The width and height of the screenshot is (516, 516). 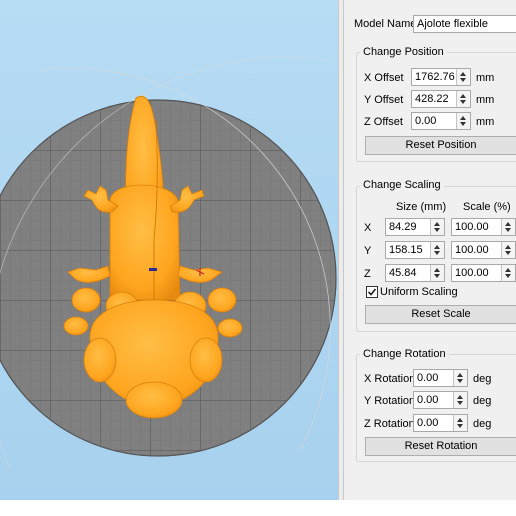 I want to click on scale-z-input: 100.00, so click(x=483, y=273).